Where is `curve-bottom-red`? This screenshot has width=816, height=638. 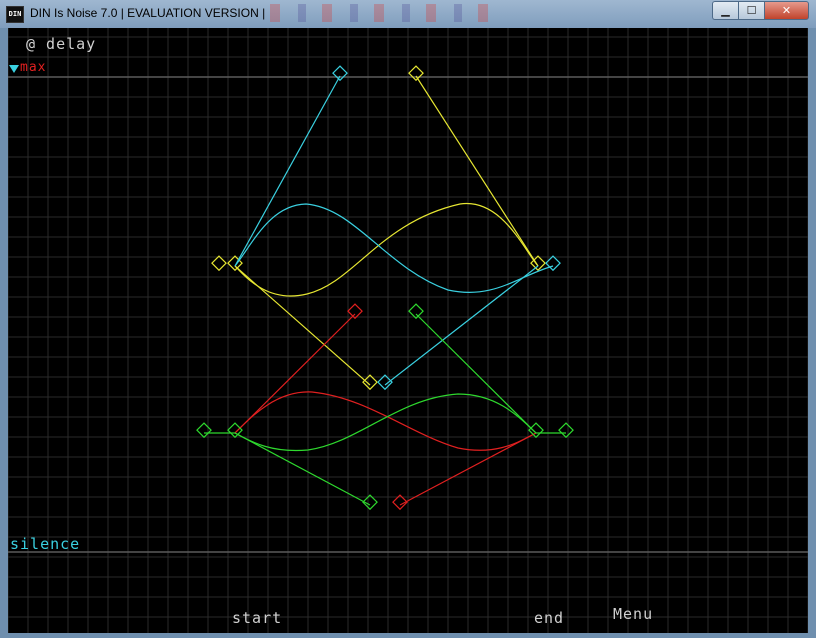
curve-bottom-red is located at coordinates (385, 407).